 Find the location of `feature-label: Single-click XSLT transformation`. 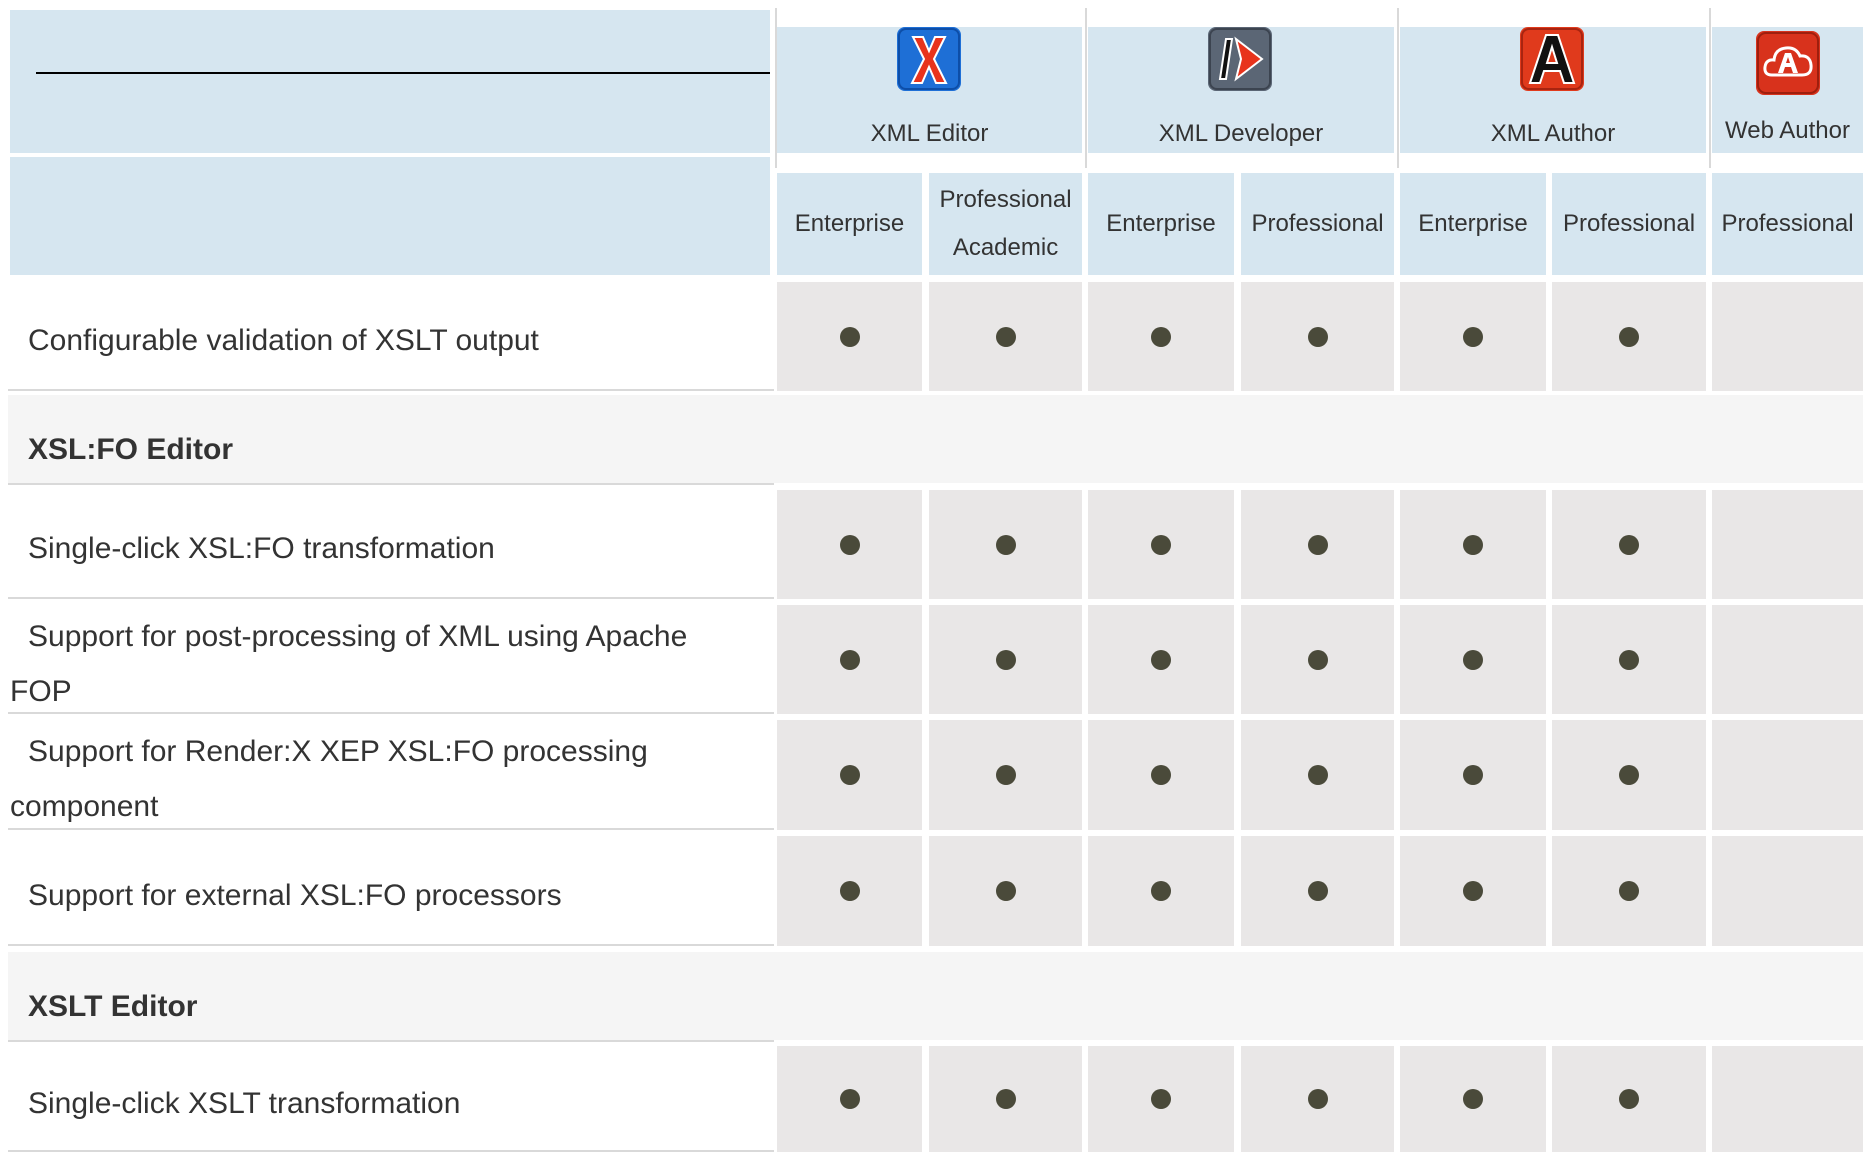

feature-label: Single-click XSLT transformation is located at coordinates (244, 1103).